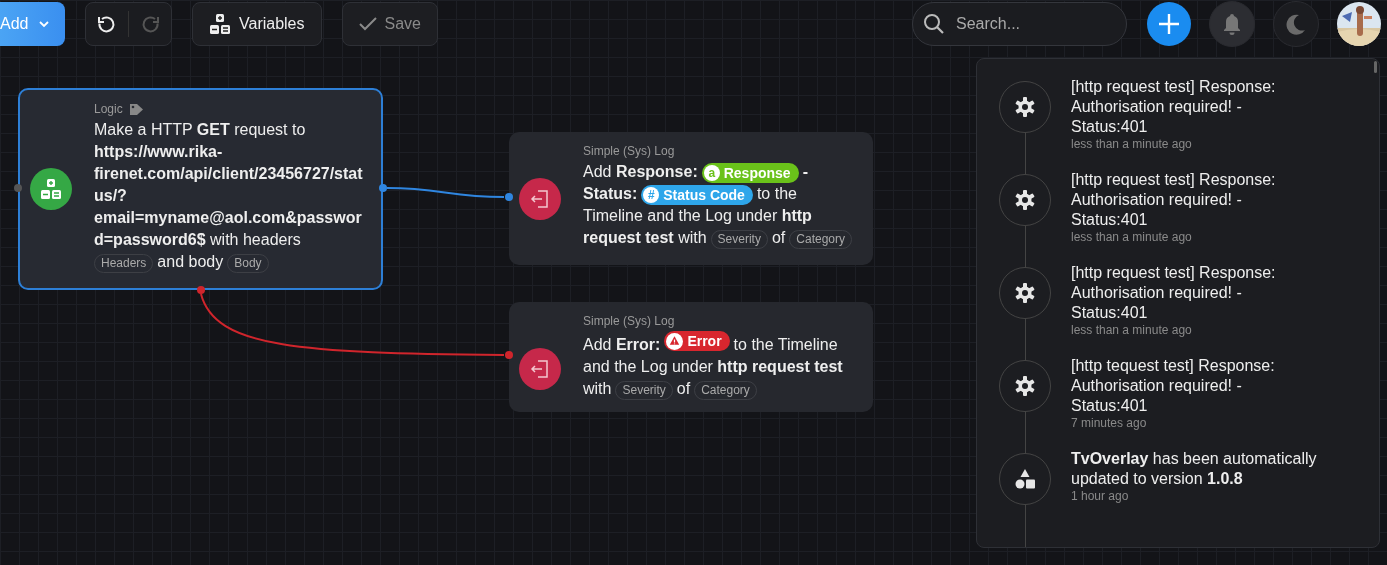  Describe the element at coordinates (106, 24) in the screenshot. I see `undo-icon` at that location.